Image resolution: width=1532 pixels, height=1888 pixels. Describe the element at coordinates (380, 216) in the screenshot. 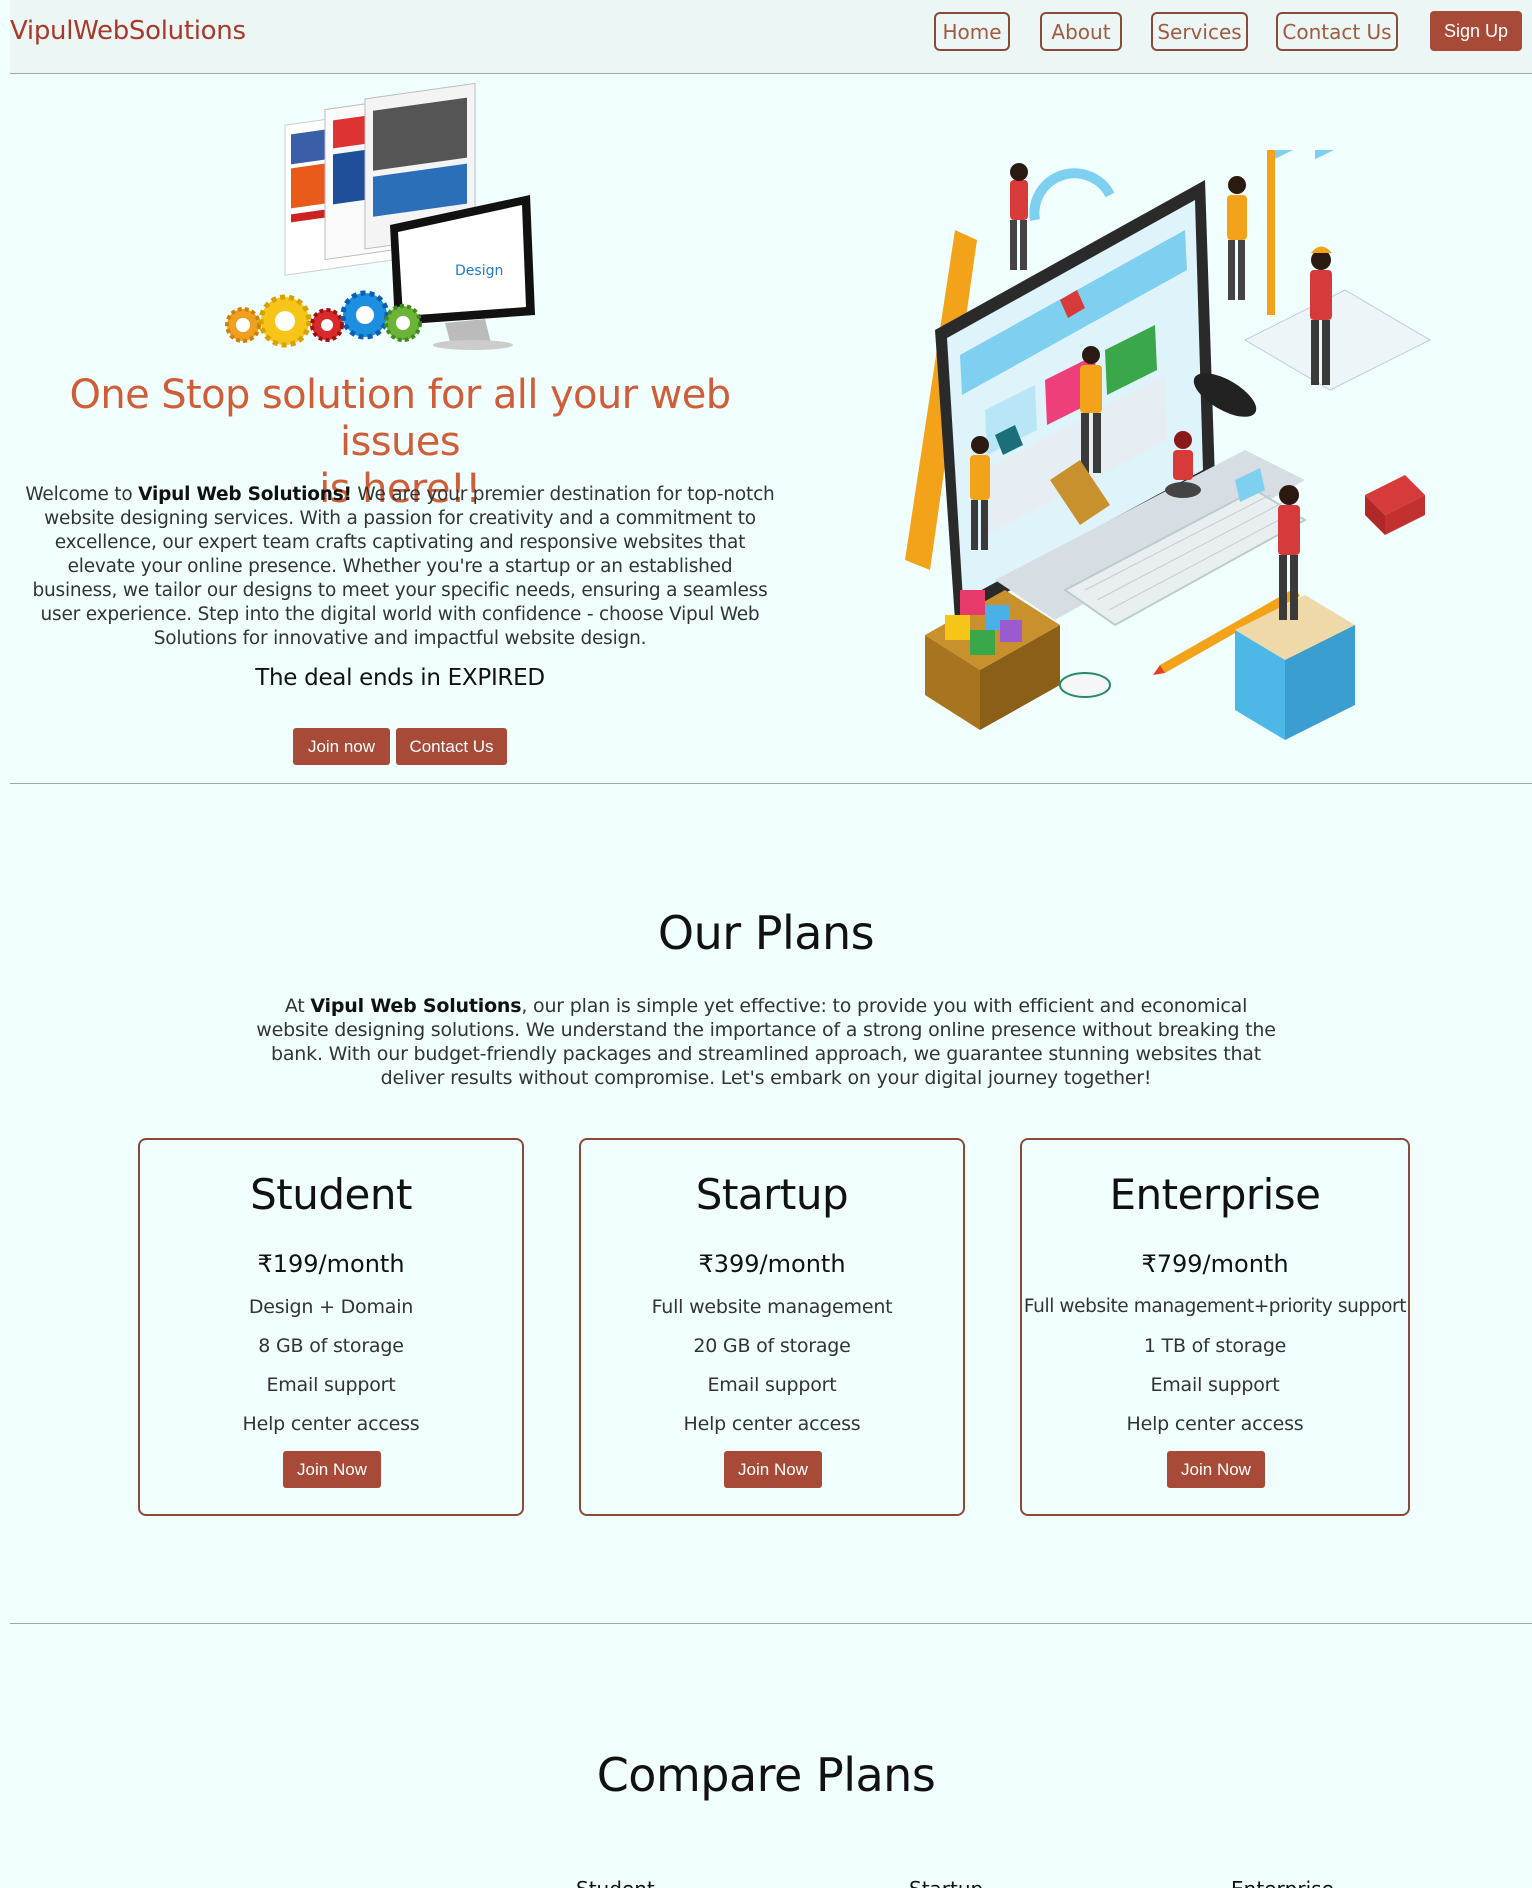

I see `web-design-illustration: Design` at that location.